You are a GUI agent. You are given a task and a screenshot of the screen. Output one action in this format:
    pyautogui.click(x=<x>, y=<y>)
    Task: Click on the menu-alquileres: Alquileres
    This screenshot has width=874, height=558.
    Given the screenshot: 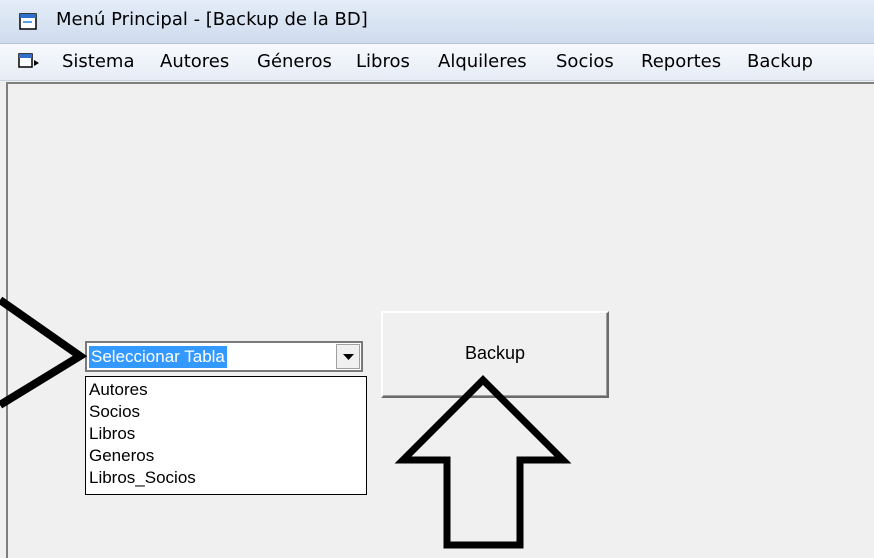 What is the action you would take?
    pyautogui.click(x=482, y=61)
    